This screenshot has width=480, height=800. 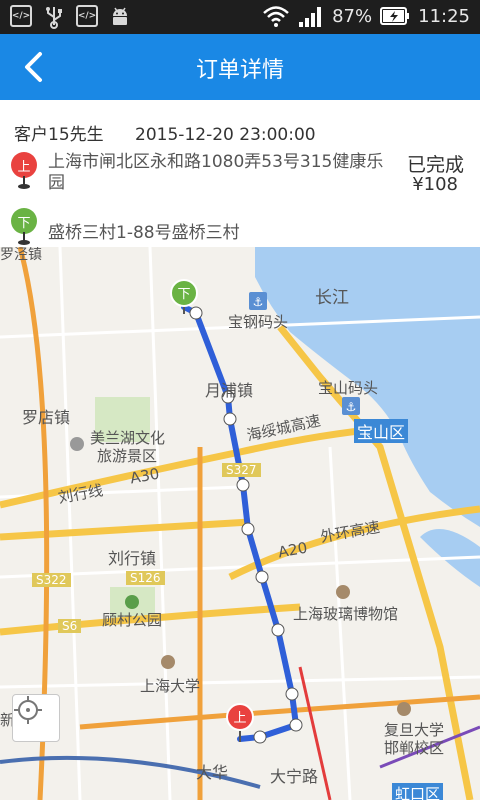 I want to click on crosshair-icon, so click(x=28, y=710).